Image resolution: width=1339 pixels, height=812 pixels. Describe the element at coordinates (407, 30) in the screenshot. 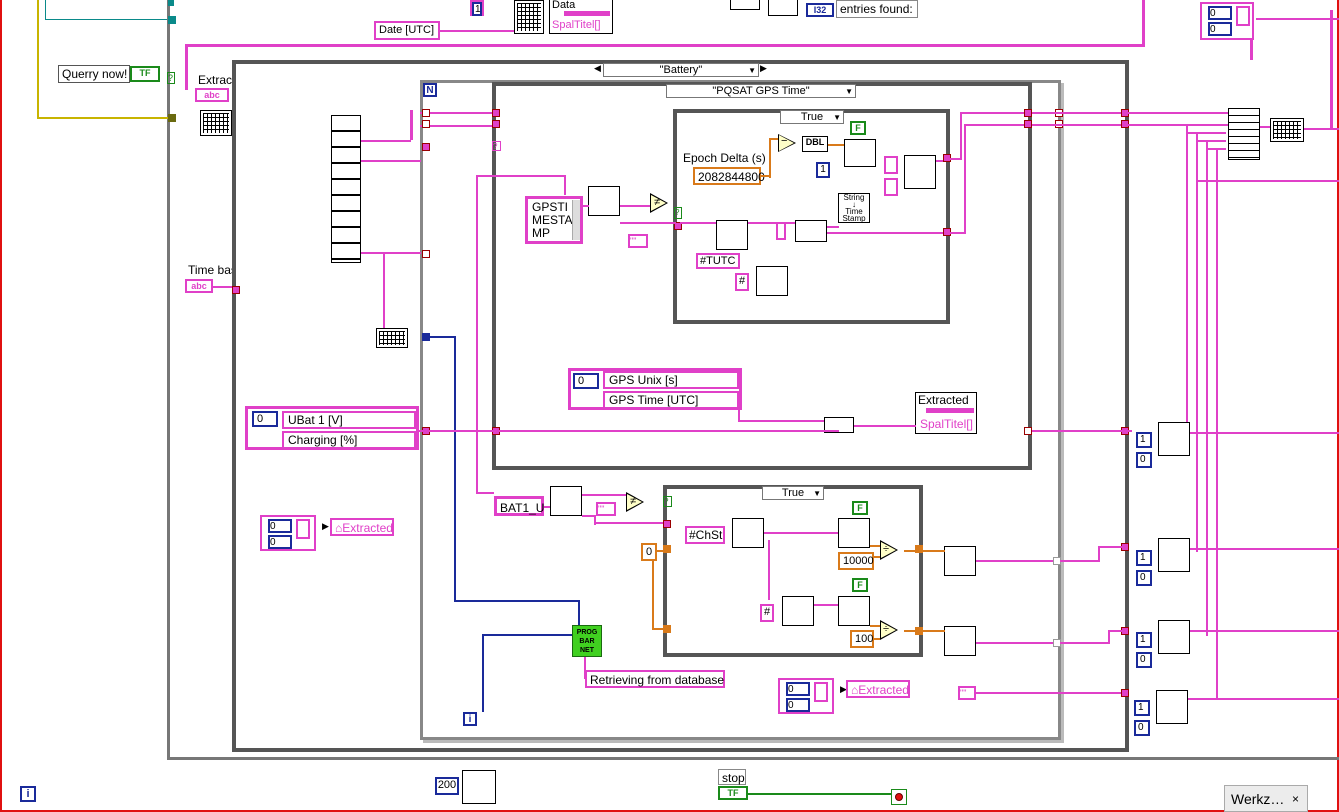

I see `date-utc-label: Date [UTC]` at that location.